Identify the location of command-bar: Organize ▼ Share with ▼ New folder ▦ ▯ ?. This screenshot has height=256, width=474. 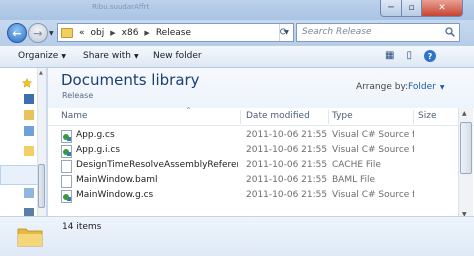
(237, 57).